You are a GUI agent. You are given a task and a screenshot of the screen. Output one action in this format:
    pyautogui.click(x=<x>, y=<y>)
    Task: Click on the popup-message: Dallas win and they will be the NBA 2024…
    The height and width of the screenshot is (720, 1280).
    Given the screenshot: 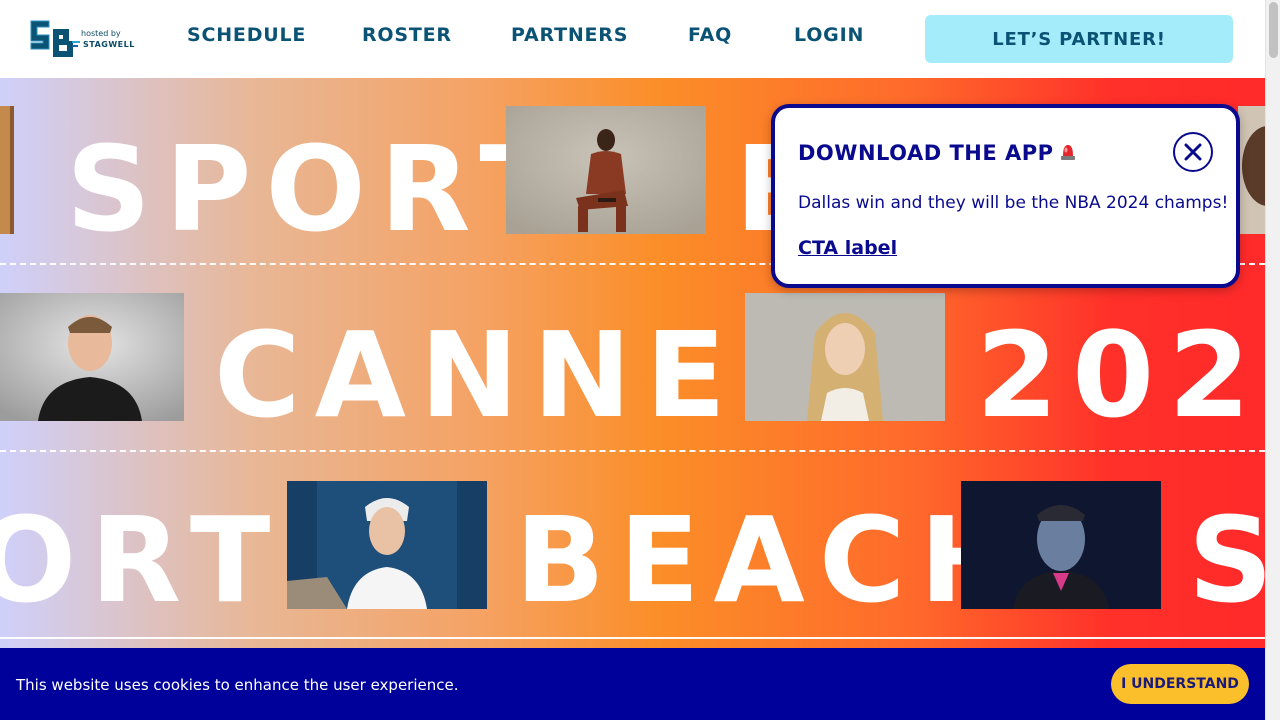 What is the action you would take?
    pyautogui.click(x=1013, y=203)
    